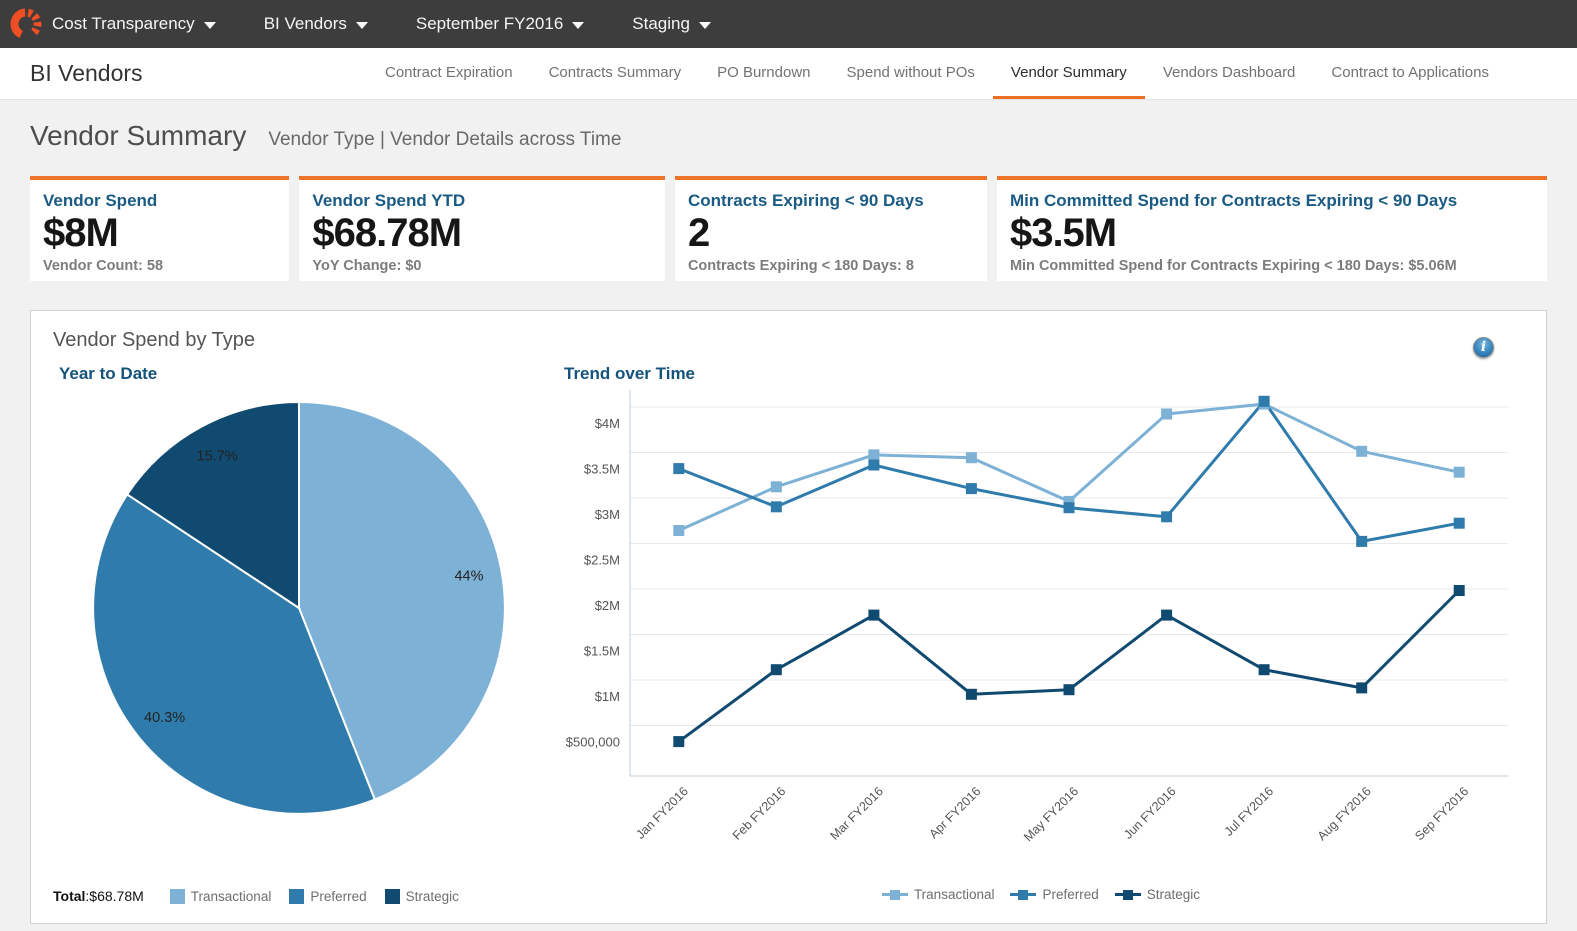  I want to click on kpi-card-vendor-spend: Vendor Spend $8M Vendor Count: 58, so click(160, 228).